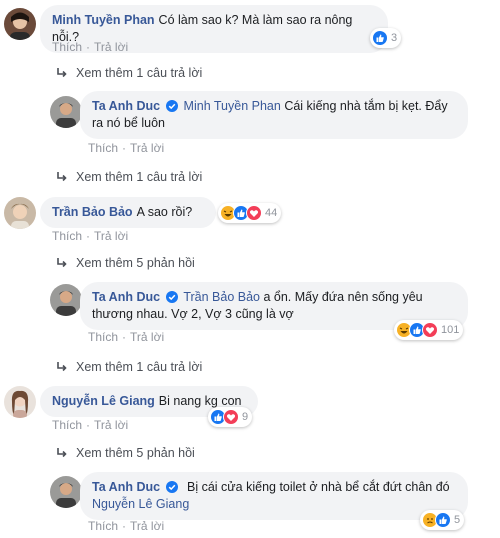 The image size is (500, 538). I want to click on comment-author: Minh Tuyền Phan, so click(103, 20).